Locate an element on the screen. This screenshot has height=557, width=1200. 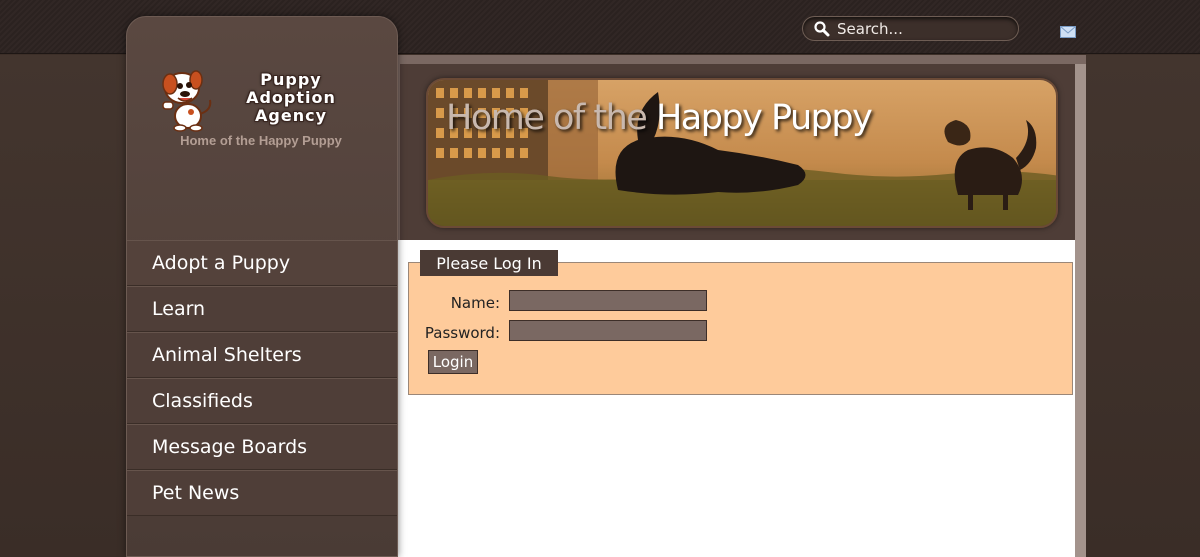
banner-title: Home of the Happy Puppy is located at coordinates (659, 118).